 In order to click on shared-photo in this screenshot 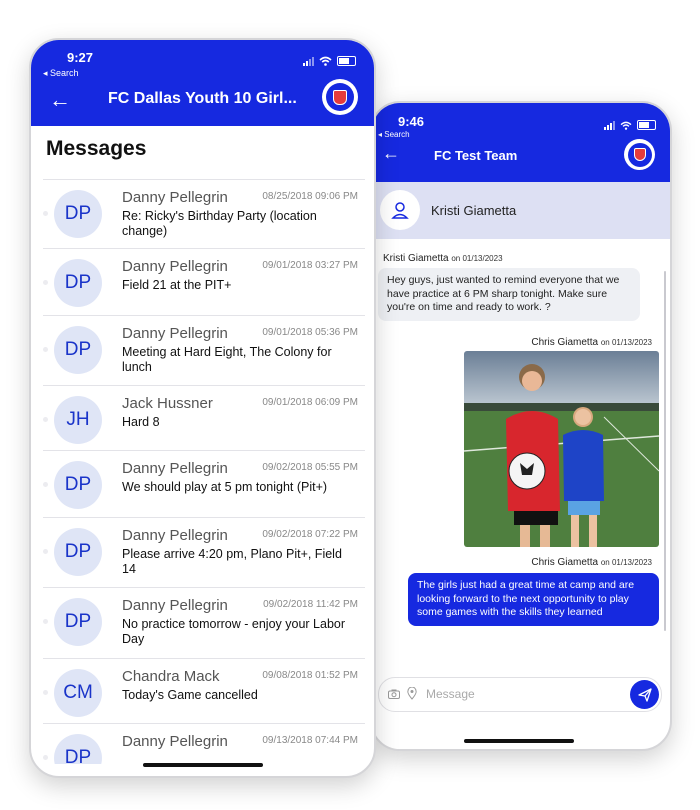, I will do `click(561, 449)`.